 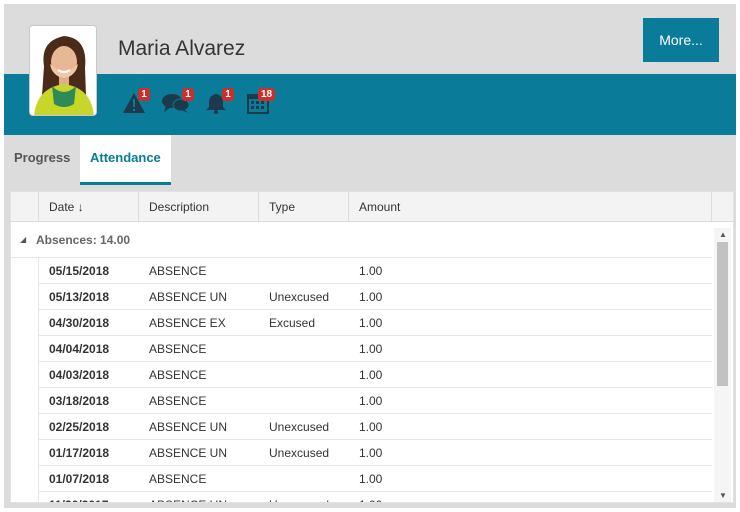 What do you see at coordinates (282, 207) in the screenshot?
I see `column-header-type: Type` at bounding box center [282, 207].